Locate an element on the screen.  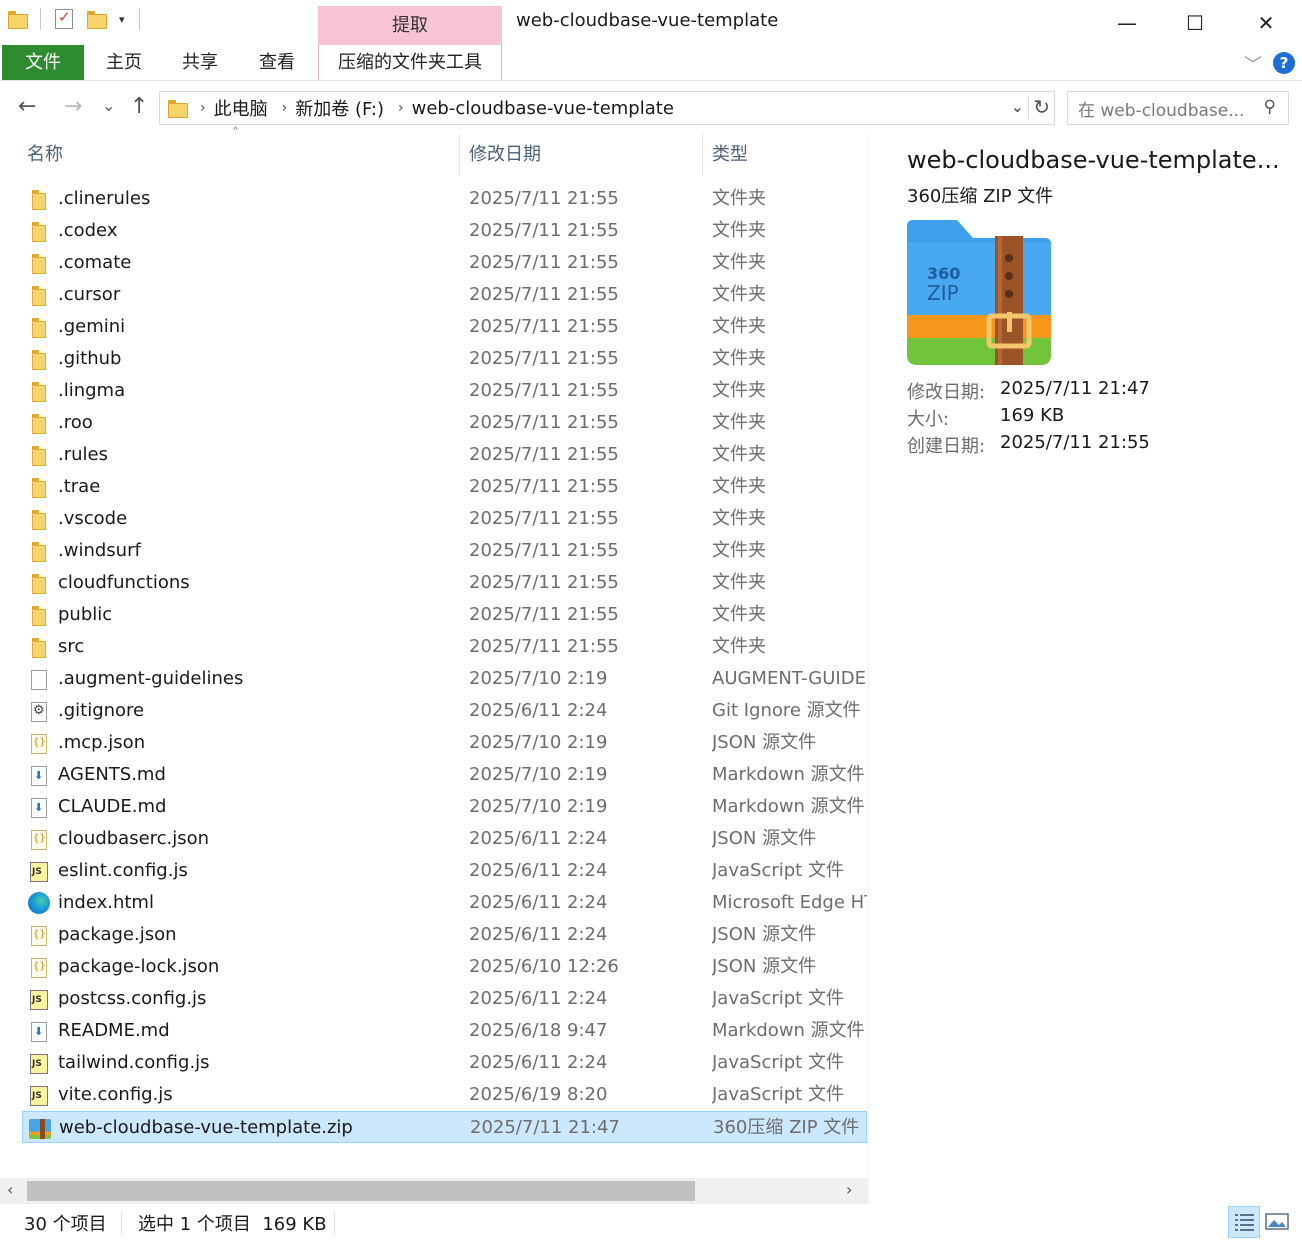
file-name: web-cloudbase-vue-template.zip is located at coordinates (206, 1128).